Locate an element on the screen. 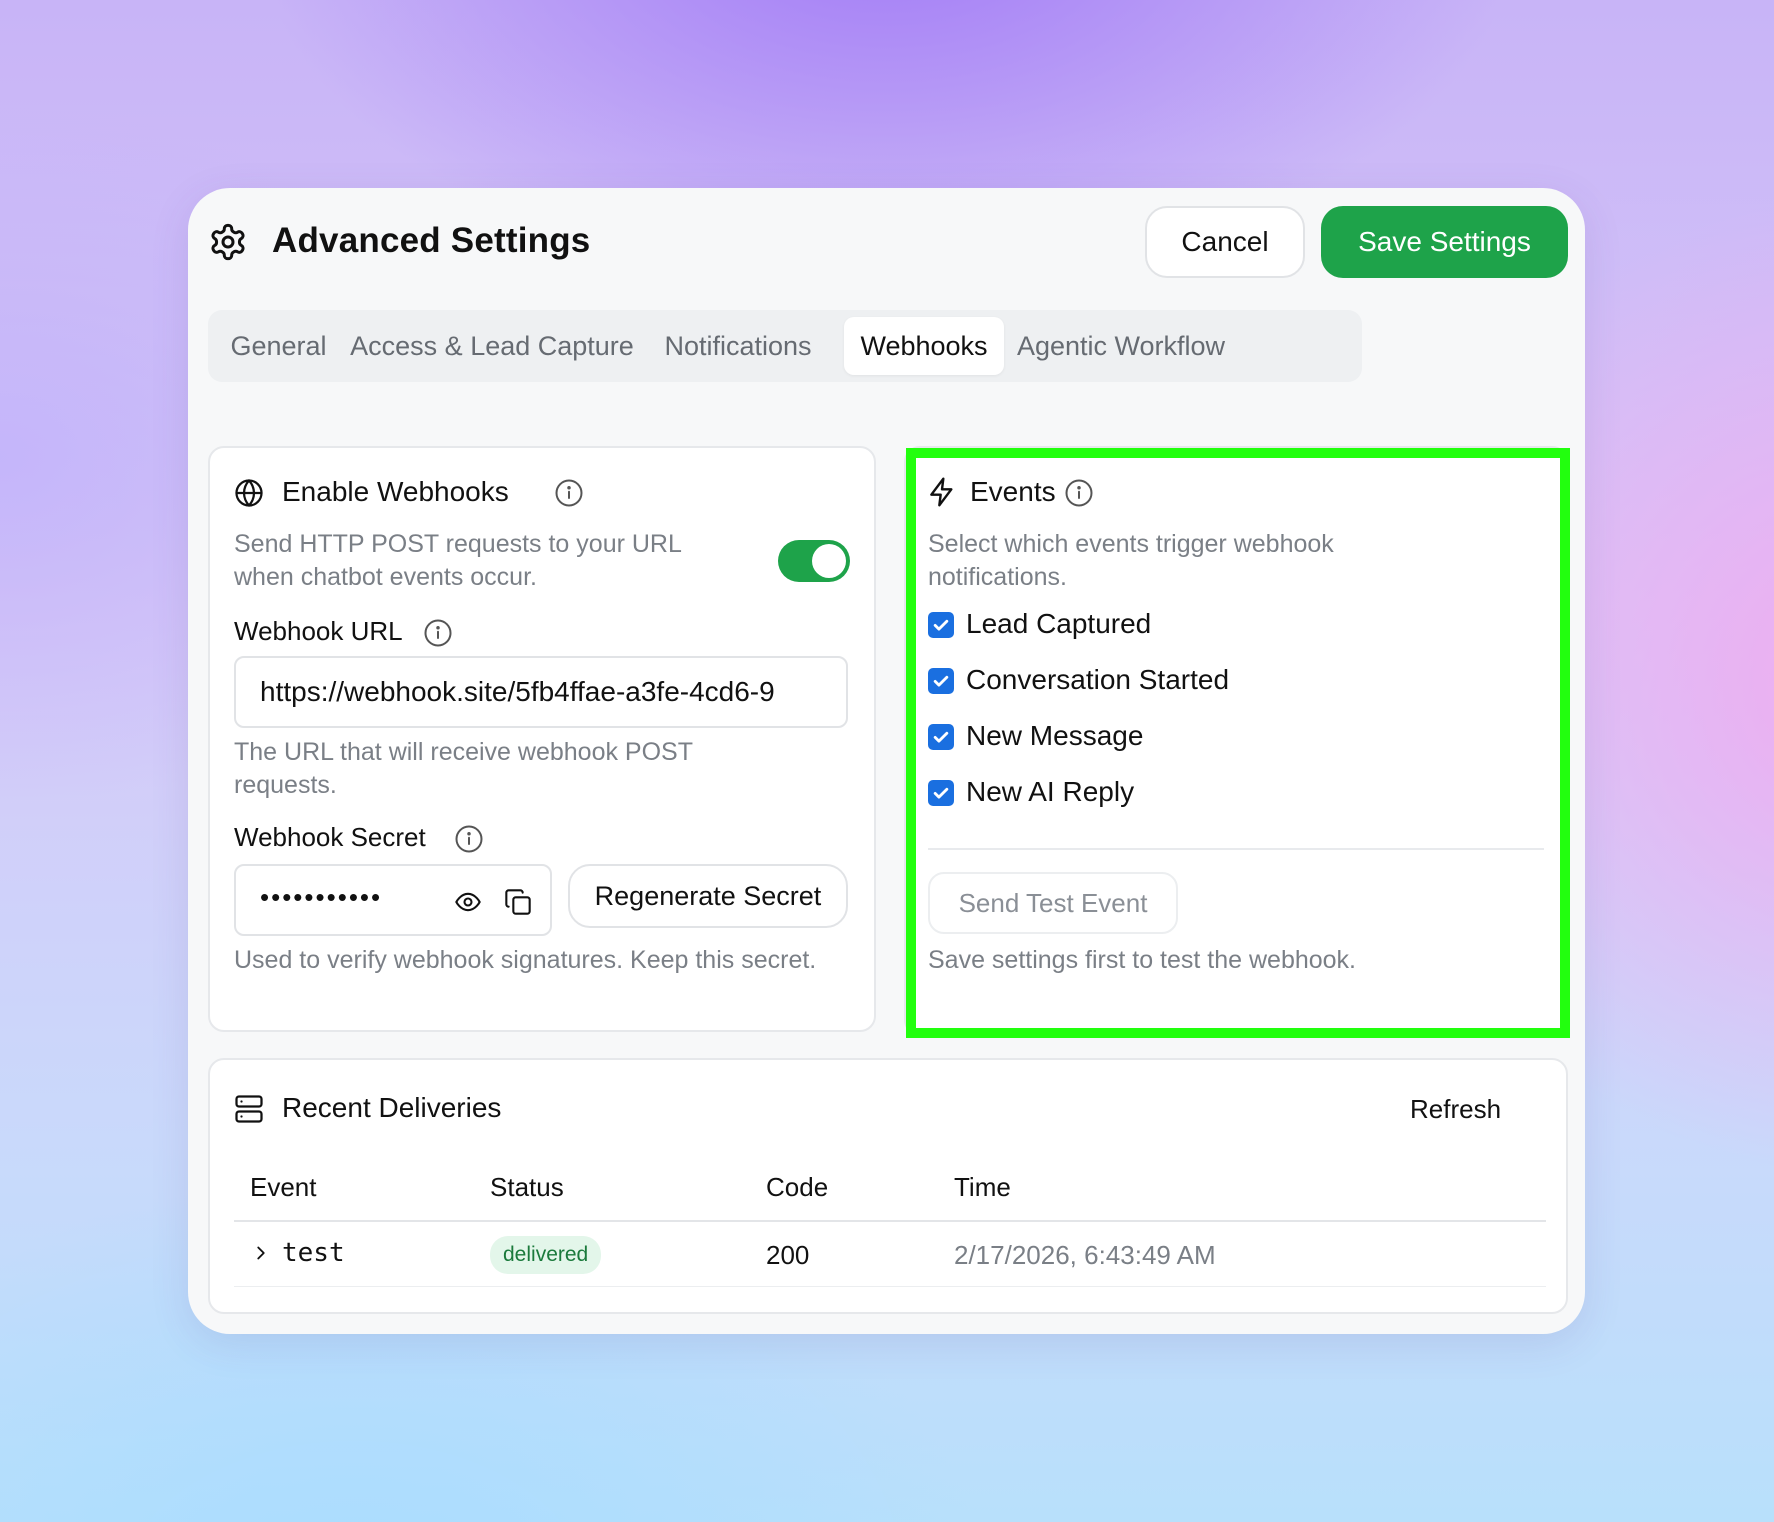 The width and height of the screenshot is (1774, 1522). column-header-time: Time is located at coordinates (982, 1187).